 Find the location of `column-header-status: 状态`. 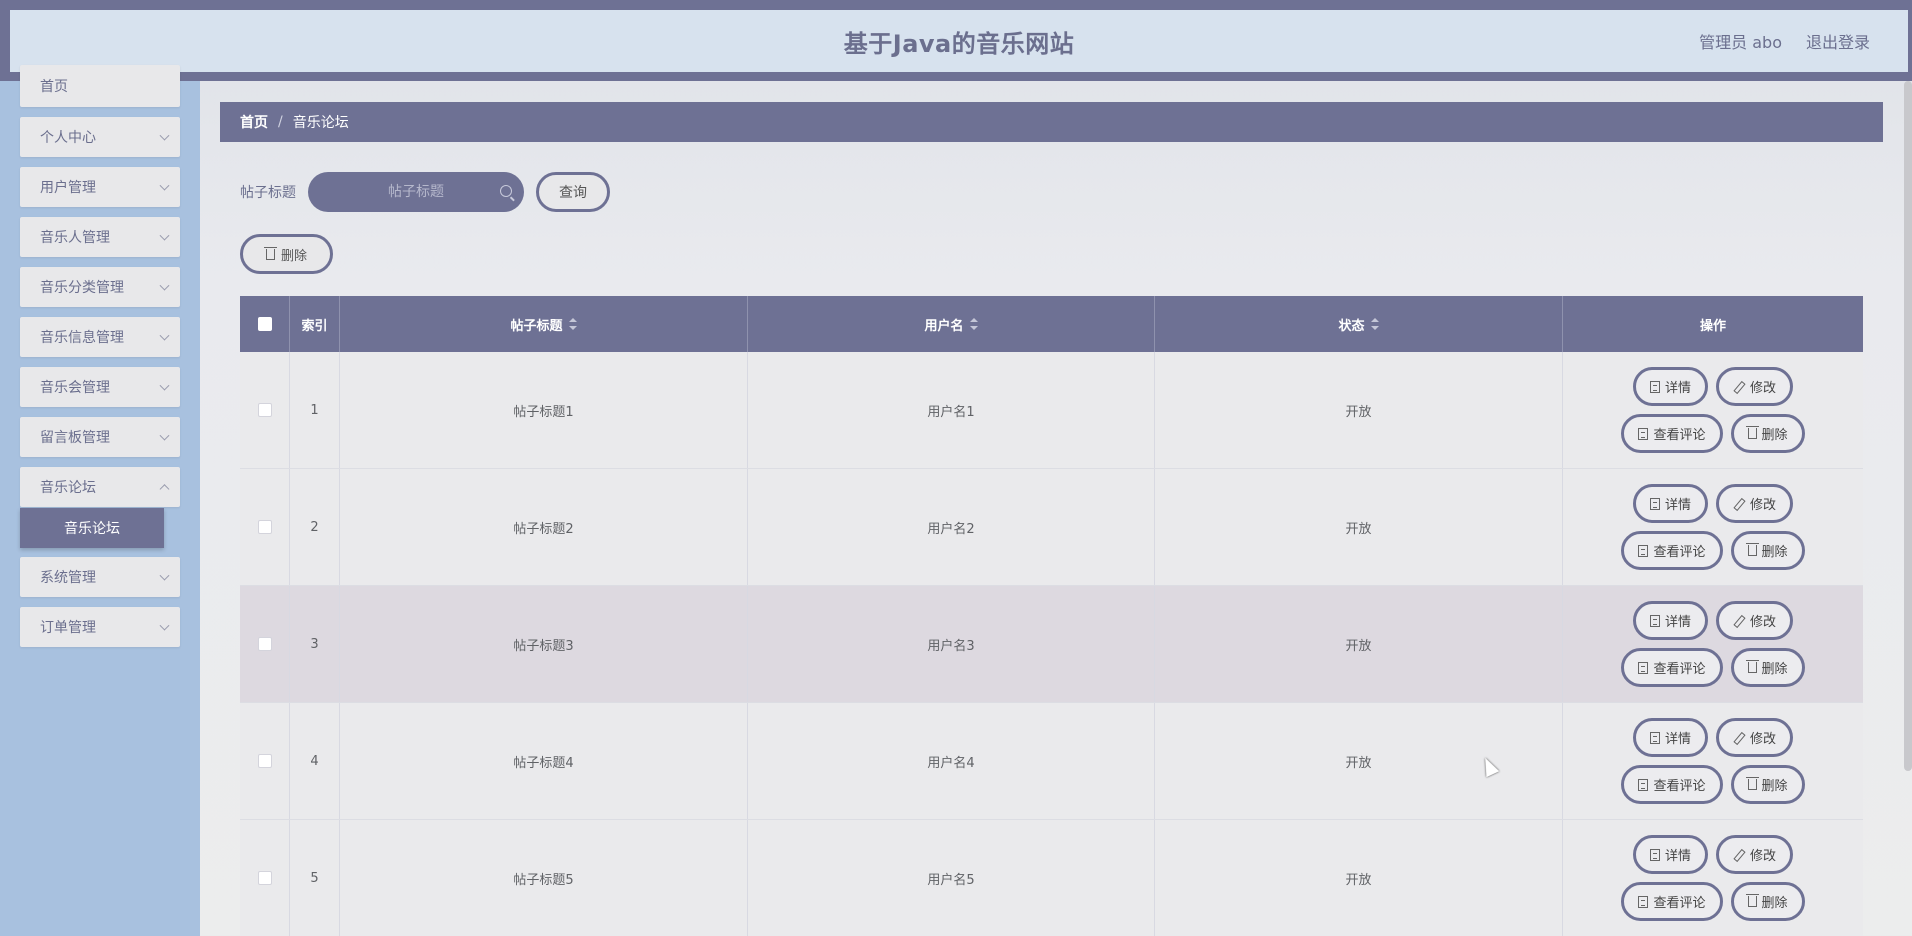

column-header-status: 状态 is located at coordinates (1359, 324).